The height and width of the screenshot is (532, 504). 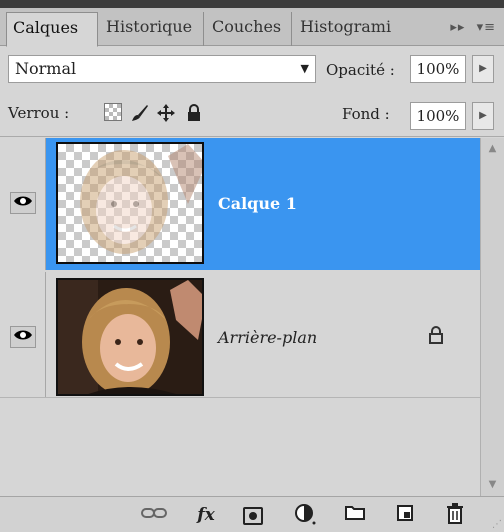 What do you see at coordinates (305, 515) in the screenshot?
I see `adjustment-icon` at bounding box center [305, 515].